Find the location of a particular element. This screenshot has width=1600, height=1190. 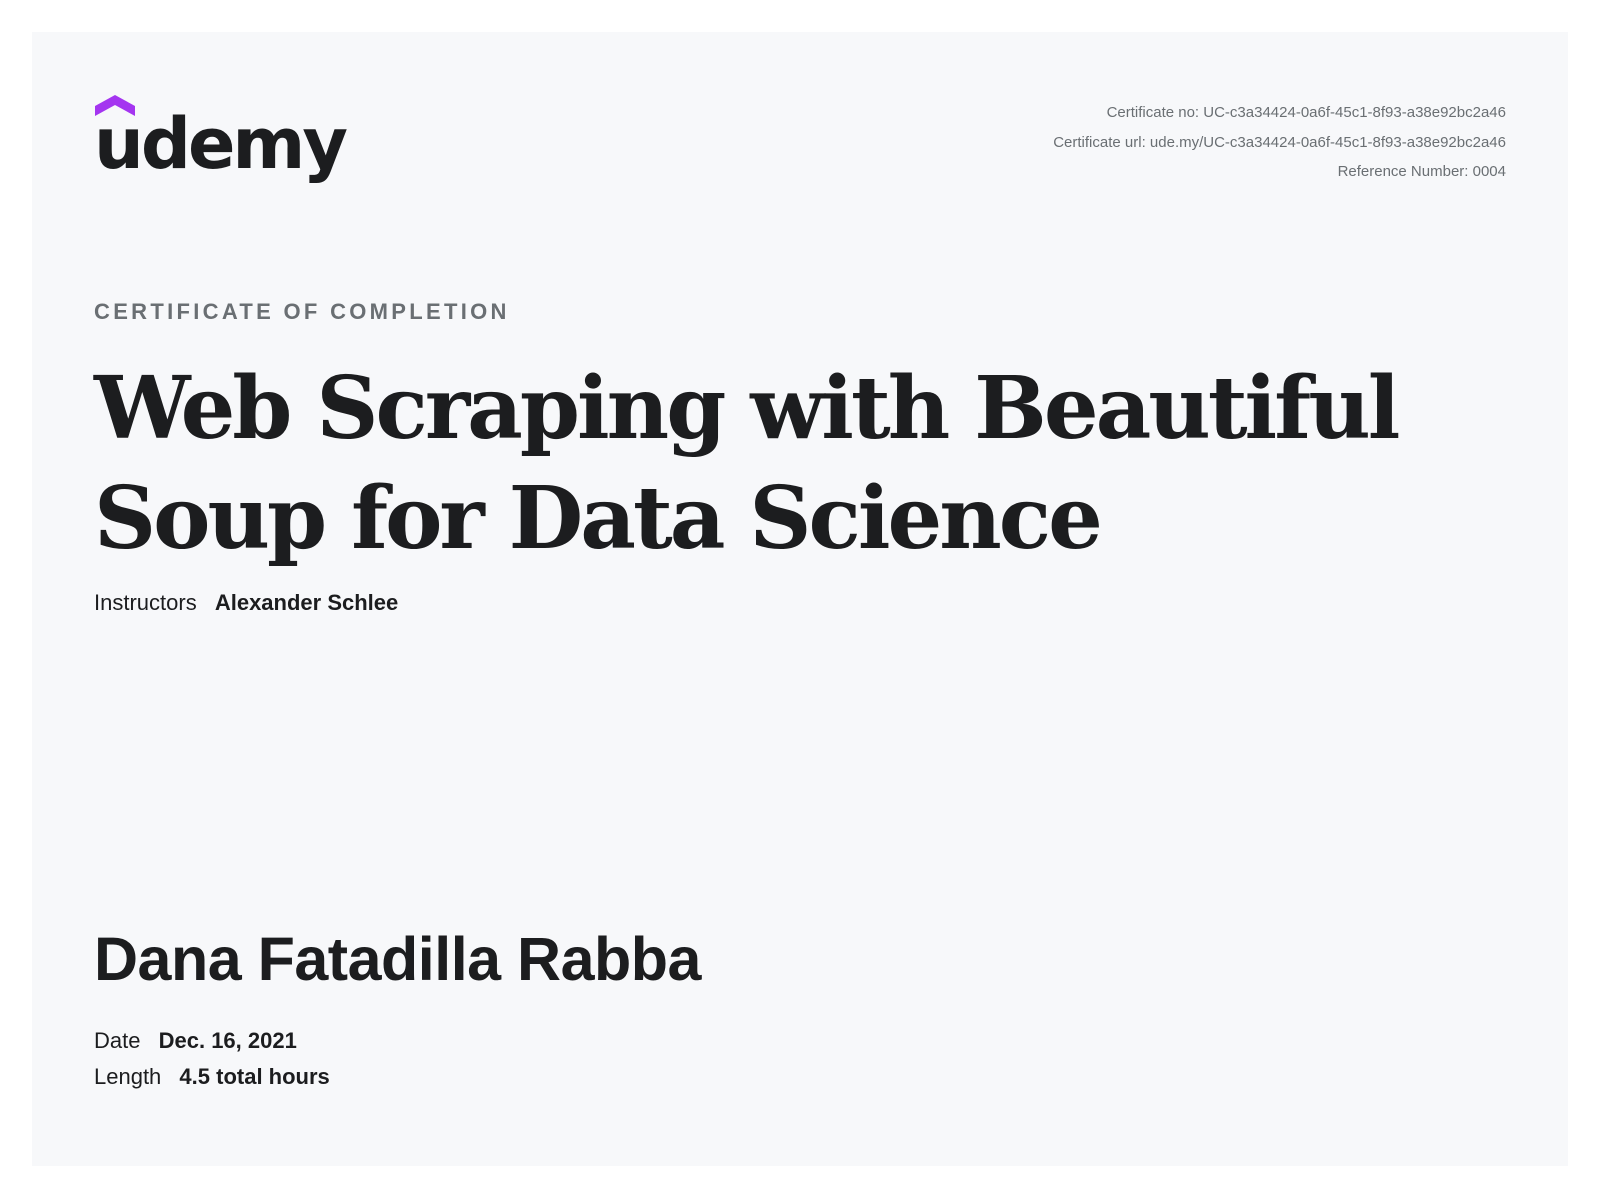

date-row: Date Dec. 16, 2021 is located at coordinates (195, 1041).